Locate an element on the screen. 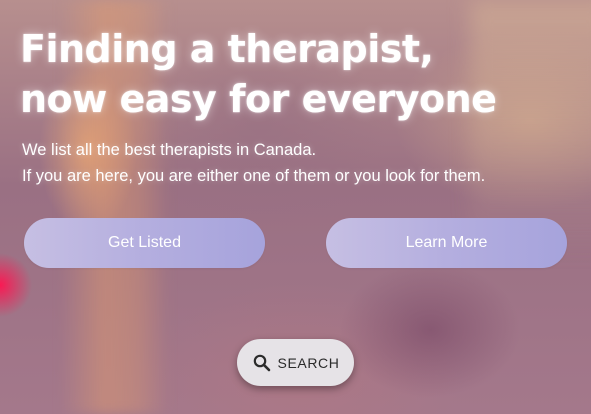 This screenshot has height=414, width=591. hero-headline-line-2: now easy for everyone is located at coordinates (258, 99).